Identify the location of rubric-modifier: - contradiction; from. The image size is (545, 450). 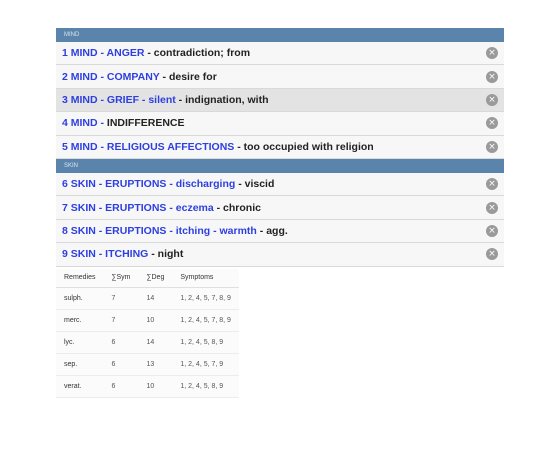
(197, 53).